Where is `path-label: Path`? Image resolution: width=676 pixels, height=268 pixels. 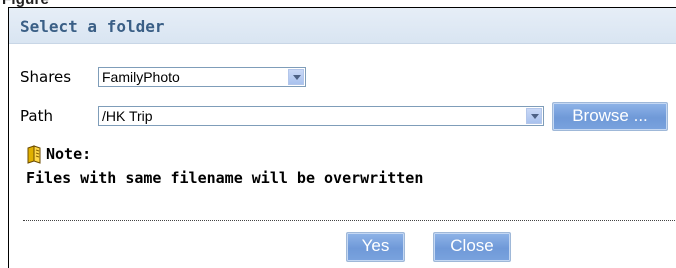
path-label: Path is located at coordinates (36, 116).